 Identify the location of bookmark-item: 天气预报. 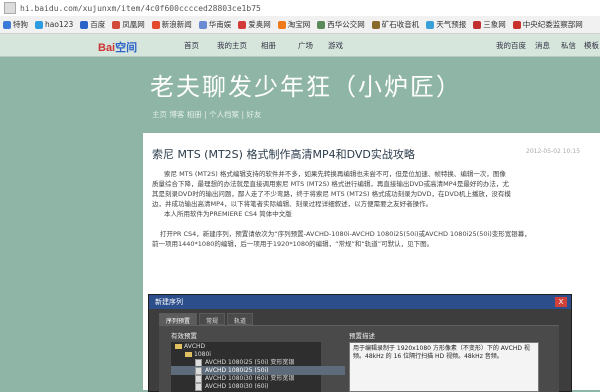
(446, 24).